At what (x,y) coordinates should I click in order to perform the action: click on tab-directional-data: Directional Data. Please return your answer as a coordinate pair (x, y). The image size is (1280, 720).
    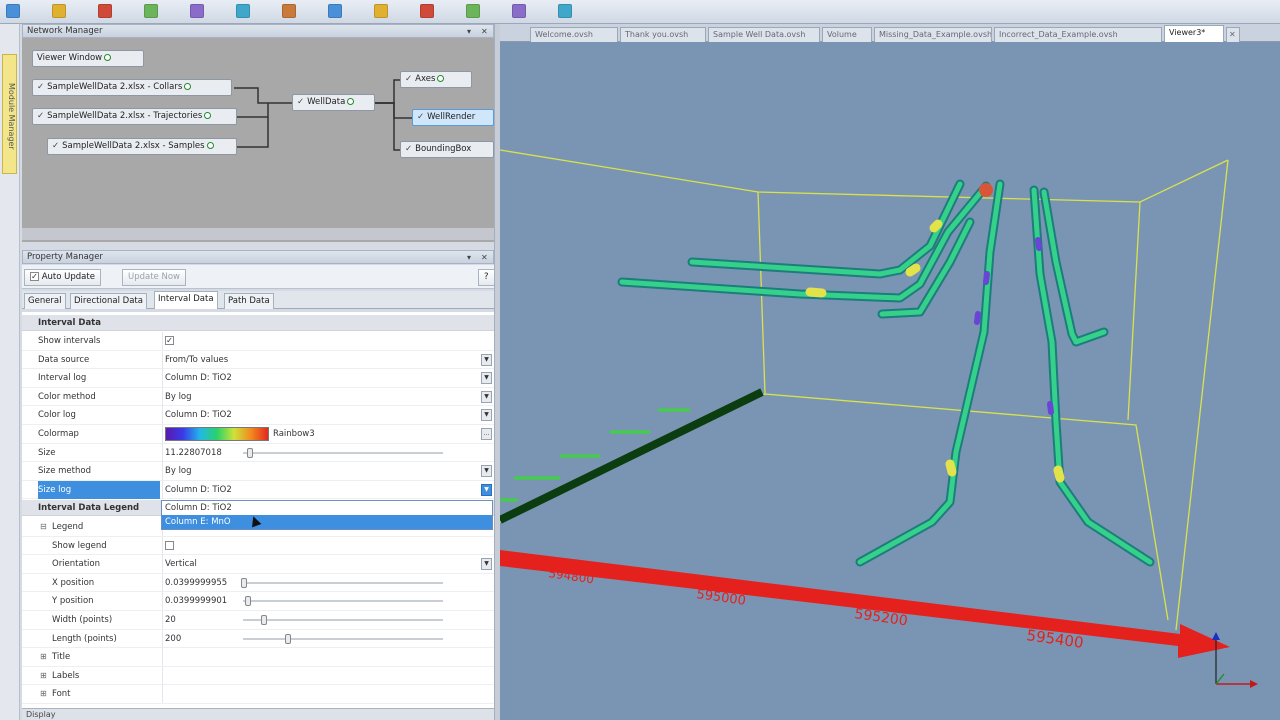
    Looking at the image, I should click on (108, 301).